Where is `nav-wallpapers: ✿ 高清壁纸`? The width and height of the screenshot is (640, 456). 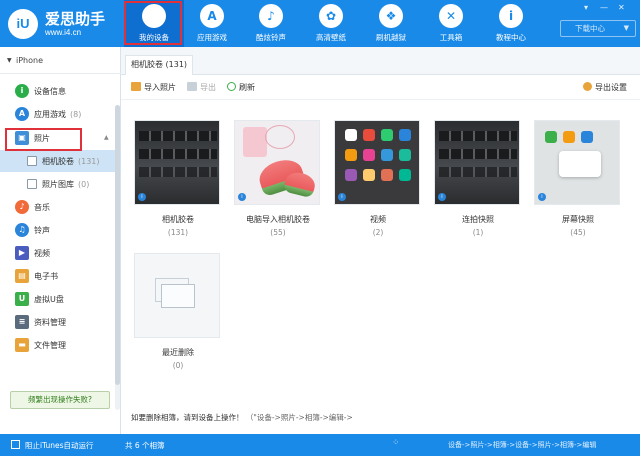
nav-wallpapers: ✿ 高清壁纸 is located at coordinates (331, 23).